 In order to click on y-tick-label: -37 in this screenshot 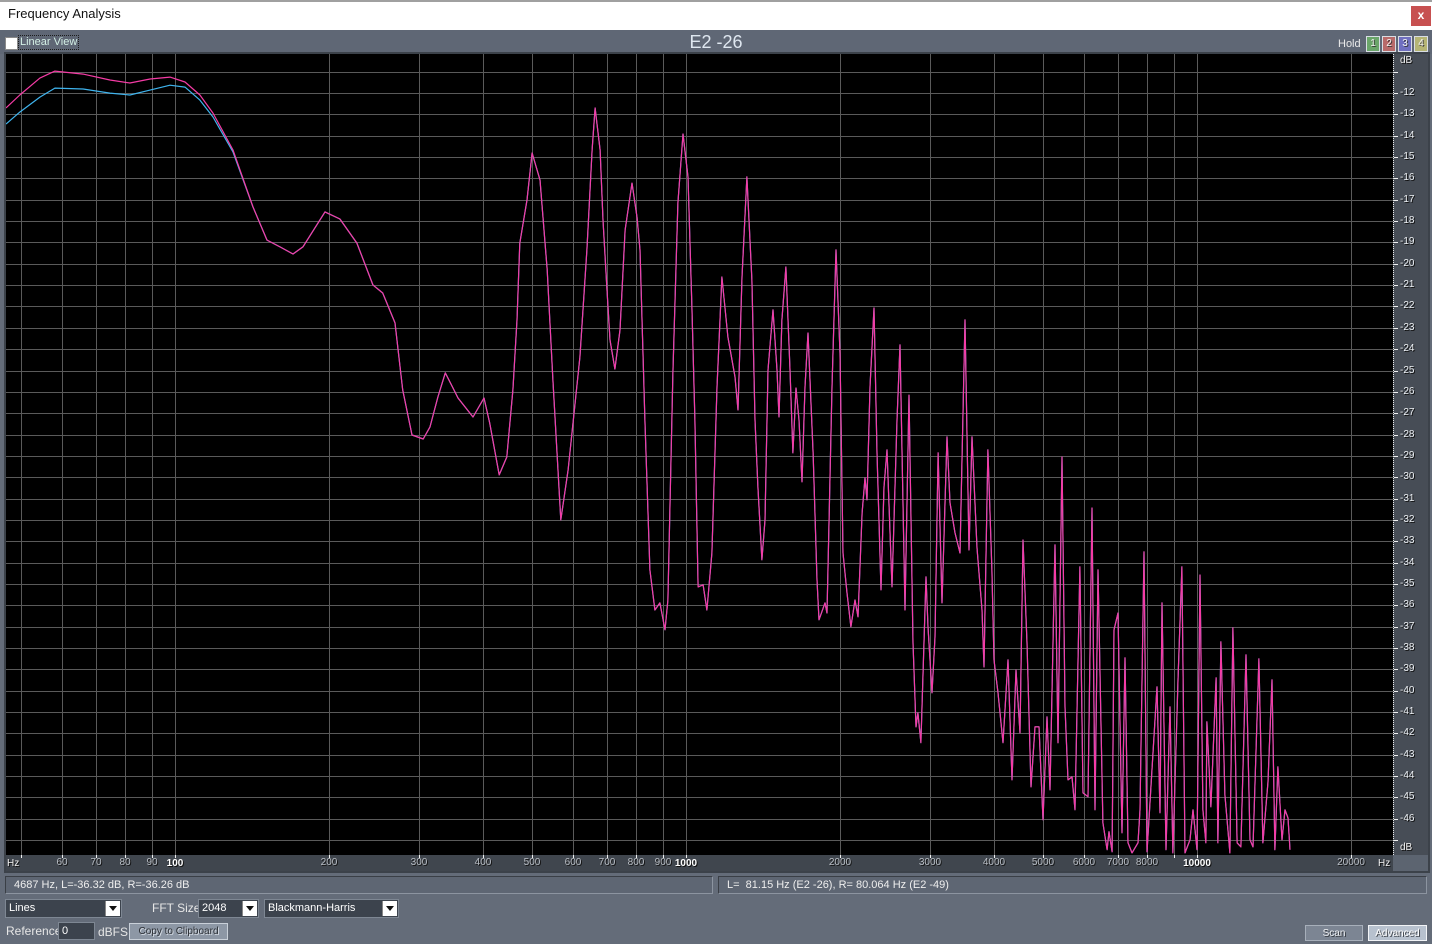, I will do `click(1407, 626)`.